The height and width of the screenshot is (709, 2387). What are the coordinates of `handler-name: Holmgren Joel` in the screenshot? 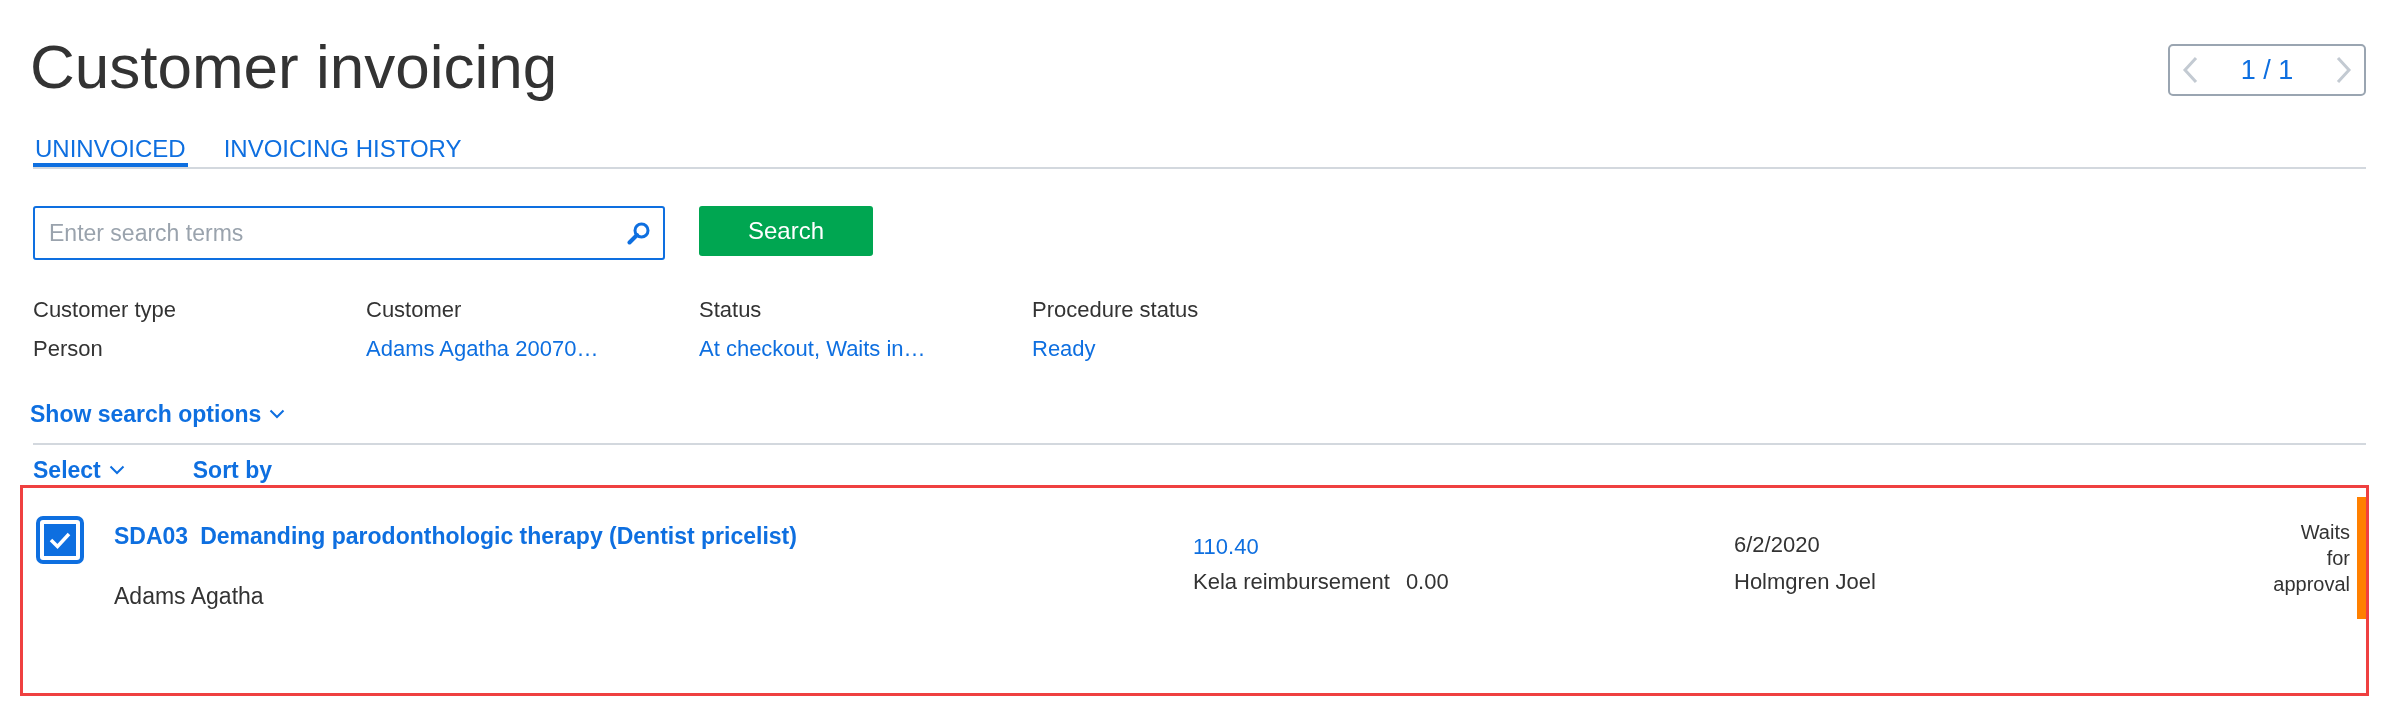 It's located at (1805, 582).